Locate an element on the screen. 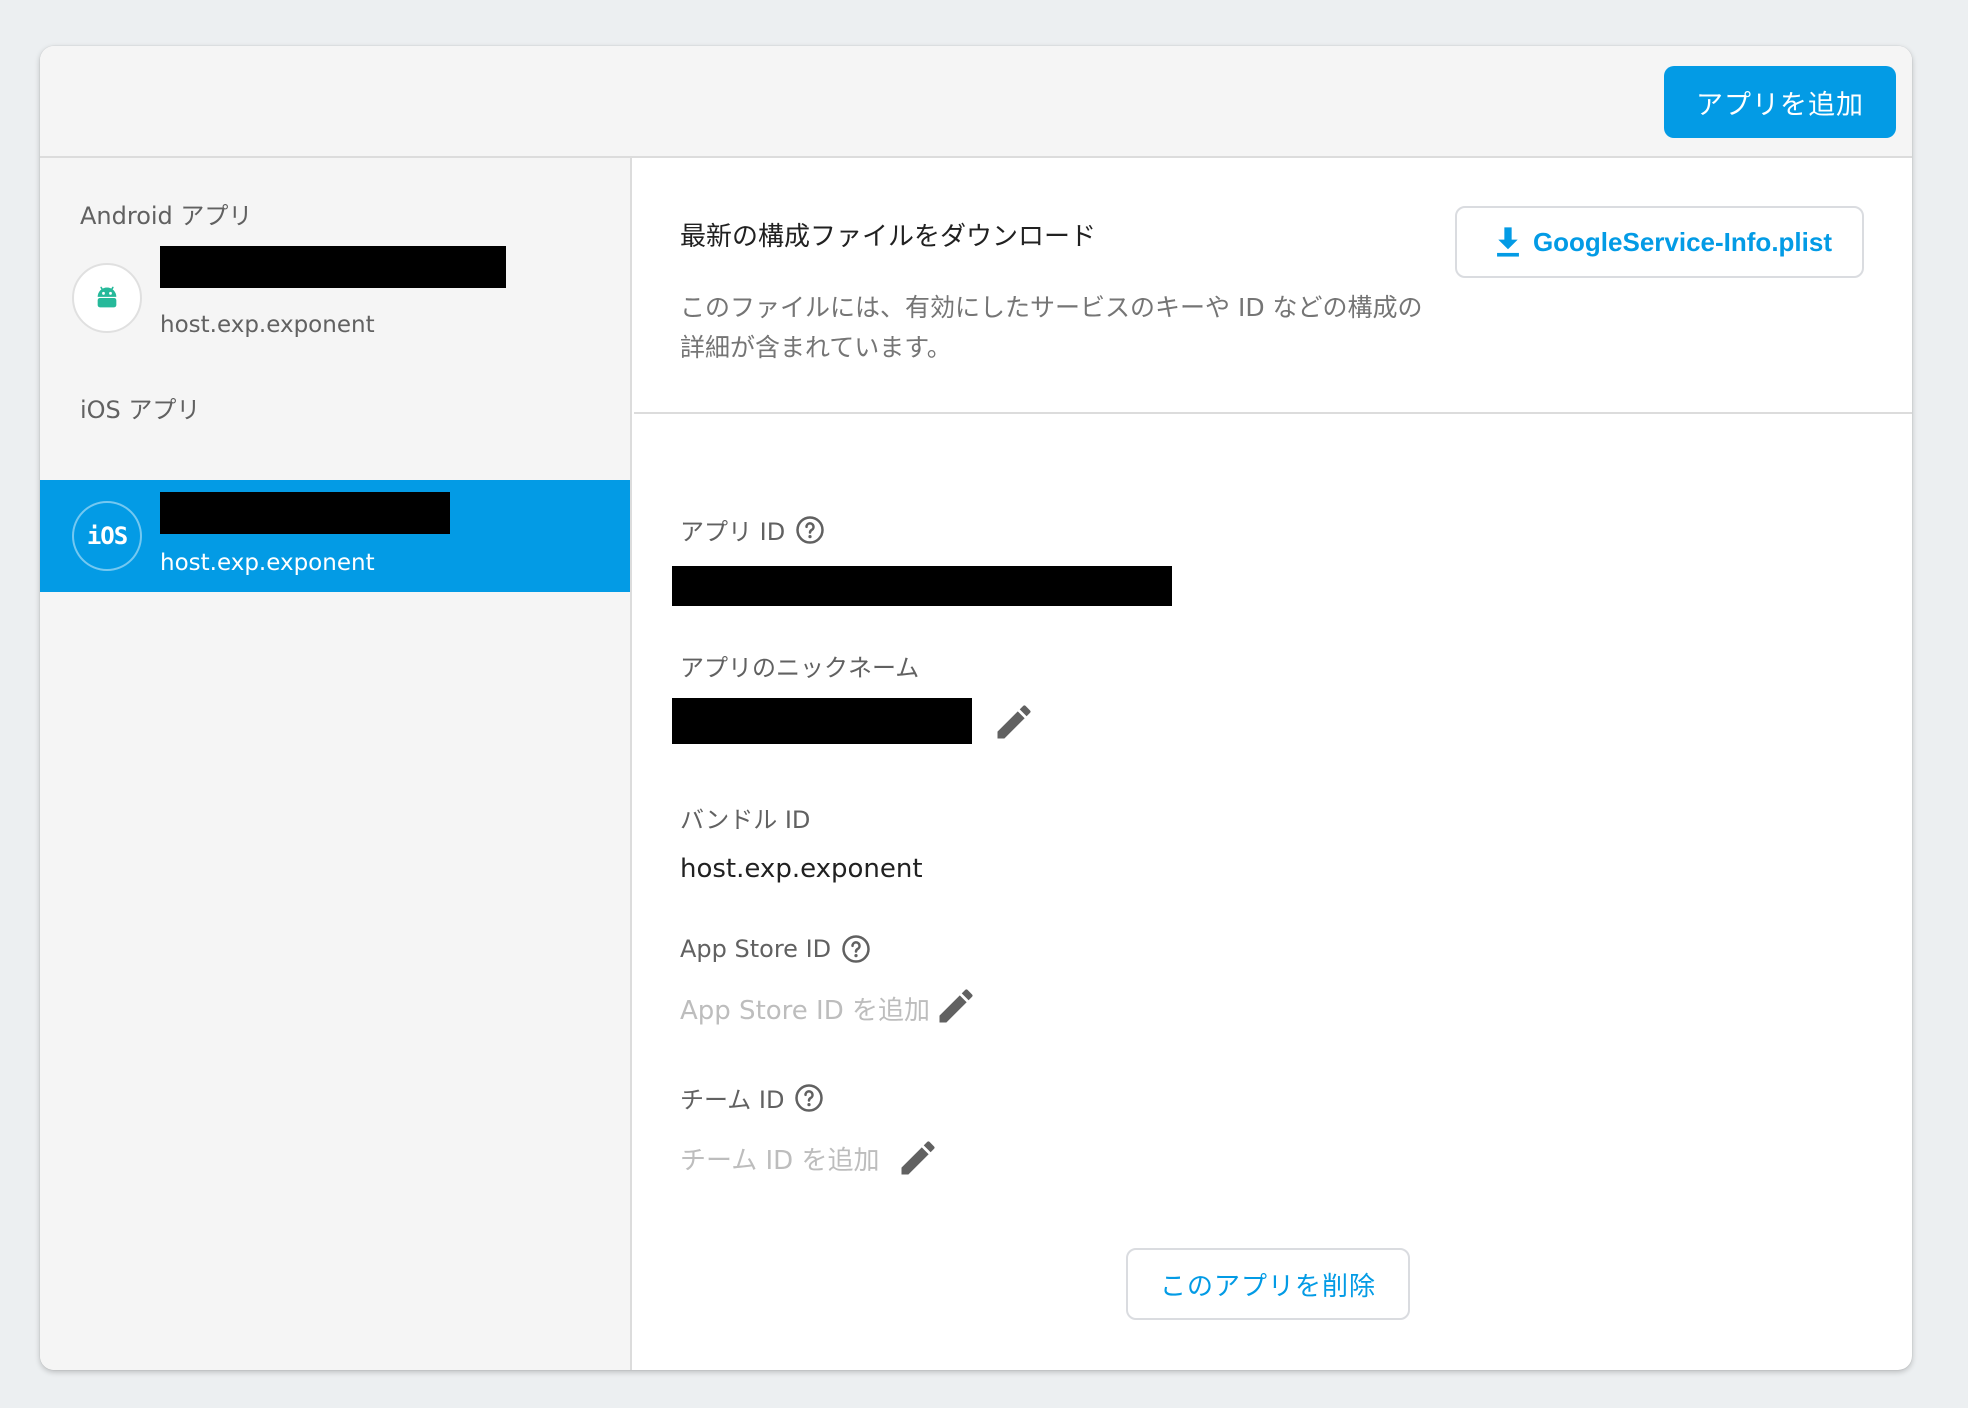 Image resolution: width=1968 pixels, height=1408 pixels. android-app-package: host.exp.exponent is located at coordinates (267, 325).